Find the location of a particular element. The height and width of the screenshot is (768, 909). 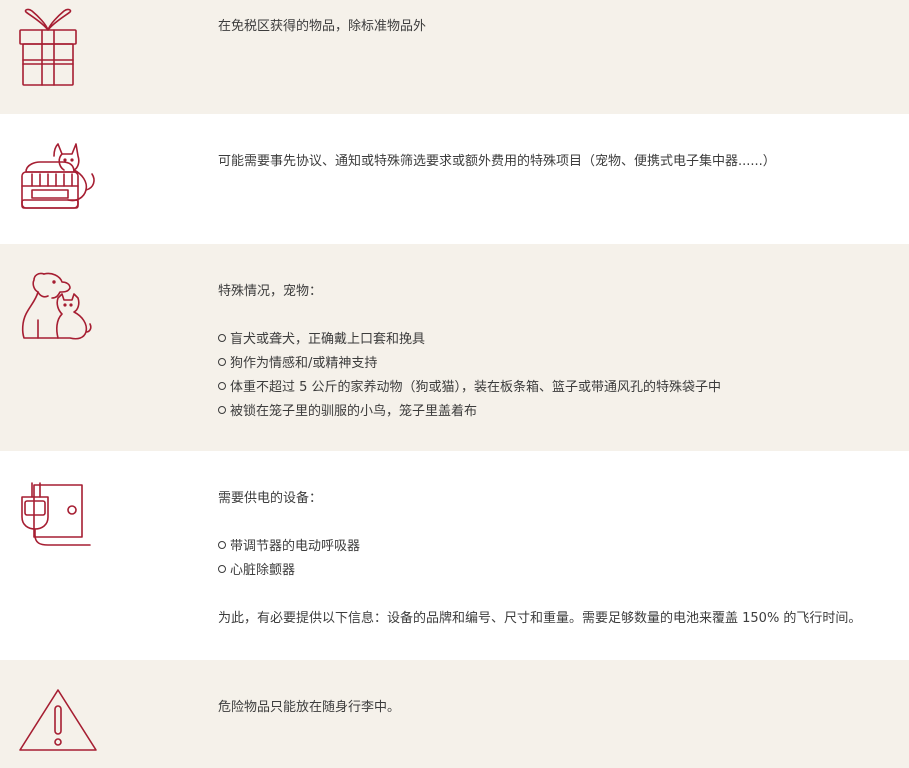

section-duty-free: 在免税区获得的物品，除标准物品外 is located at coordinates (454, 57).